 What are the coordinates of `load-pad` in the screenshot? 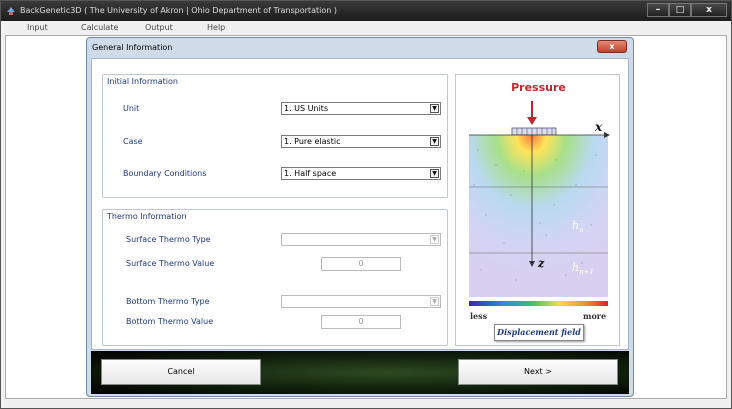 It's located at (534, 131).